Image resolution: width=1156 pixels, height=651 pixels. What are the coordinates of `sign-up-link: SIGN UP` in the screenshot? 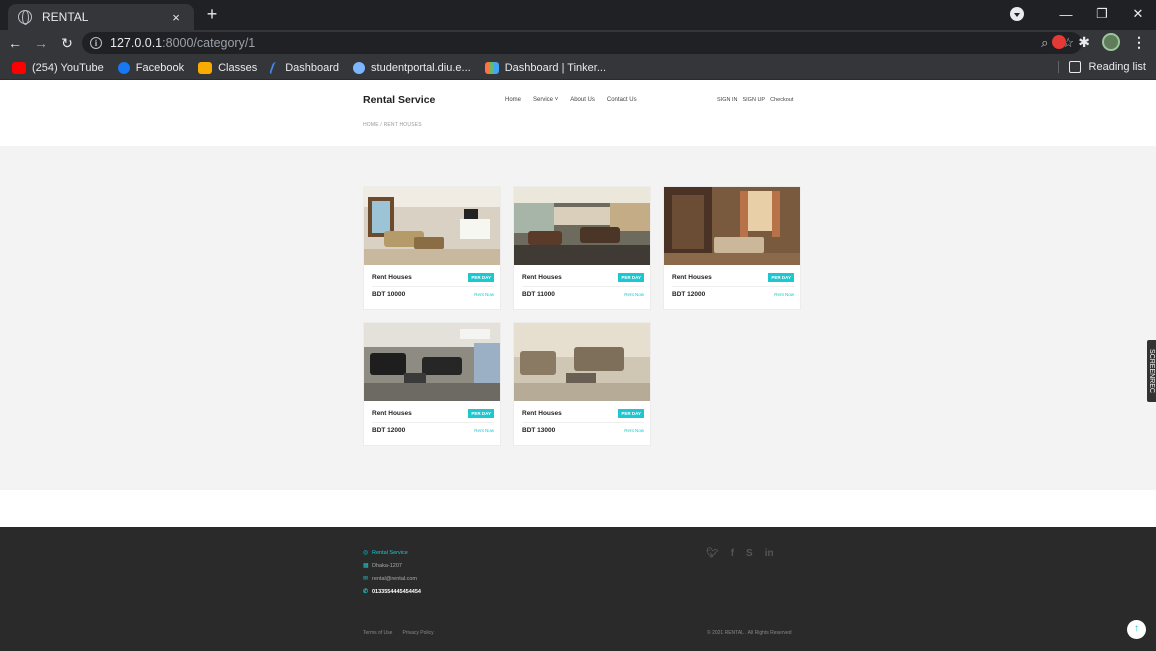 It's located at (753, 100).